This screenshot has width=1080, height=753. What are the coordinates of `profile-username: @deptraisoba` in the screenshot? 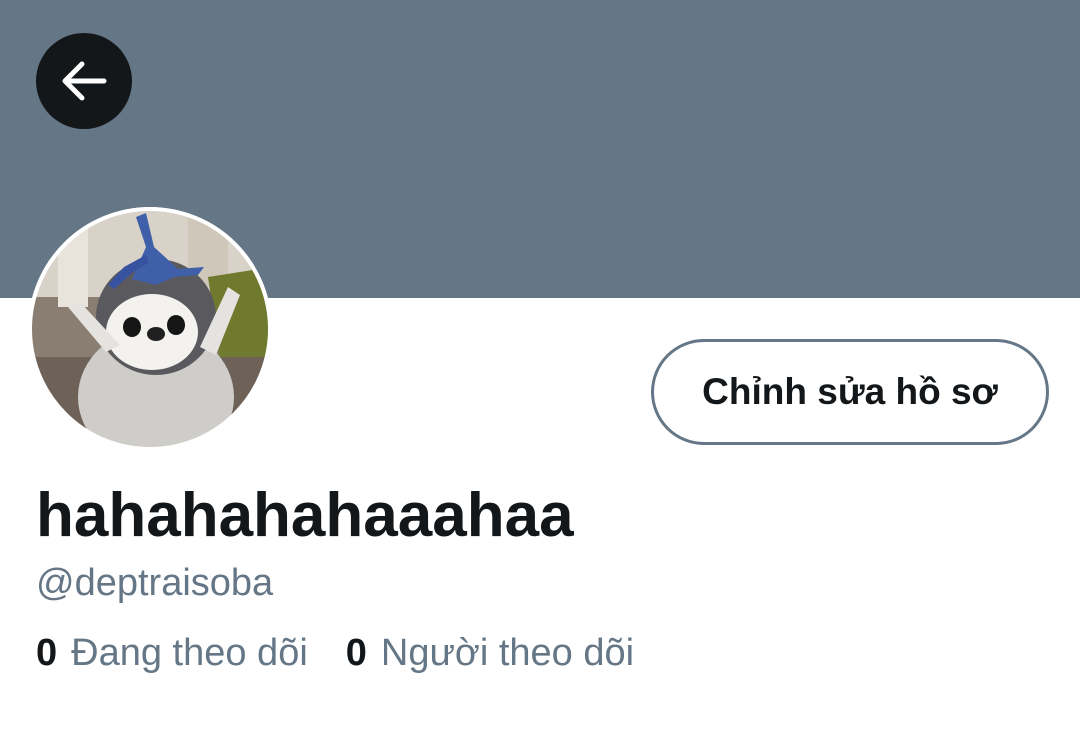 It's located at (155, 583).